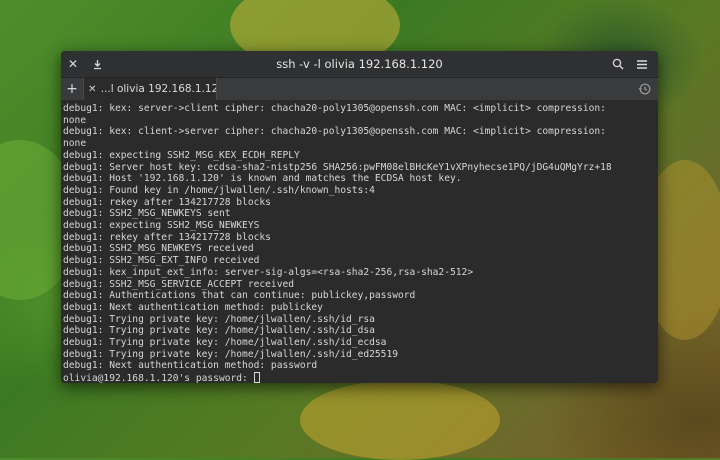 Image resolution: width=720 pixels, height=460 pixels. Describe the element at coordinates (618, 64) in the screenshot. I see `search-icon` at that location.